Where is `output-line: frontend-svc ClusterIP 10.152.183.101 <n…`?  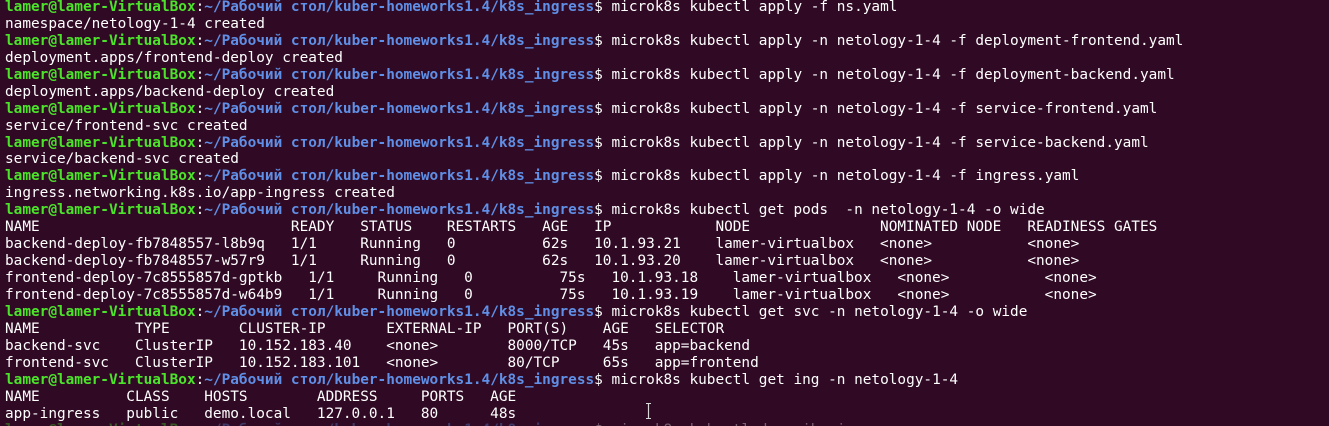
output-line: frontend-svc ClusterIP 10.152.183.101 <n… is located at coordinates (667, 363).